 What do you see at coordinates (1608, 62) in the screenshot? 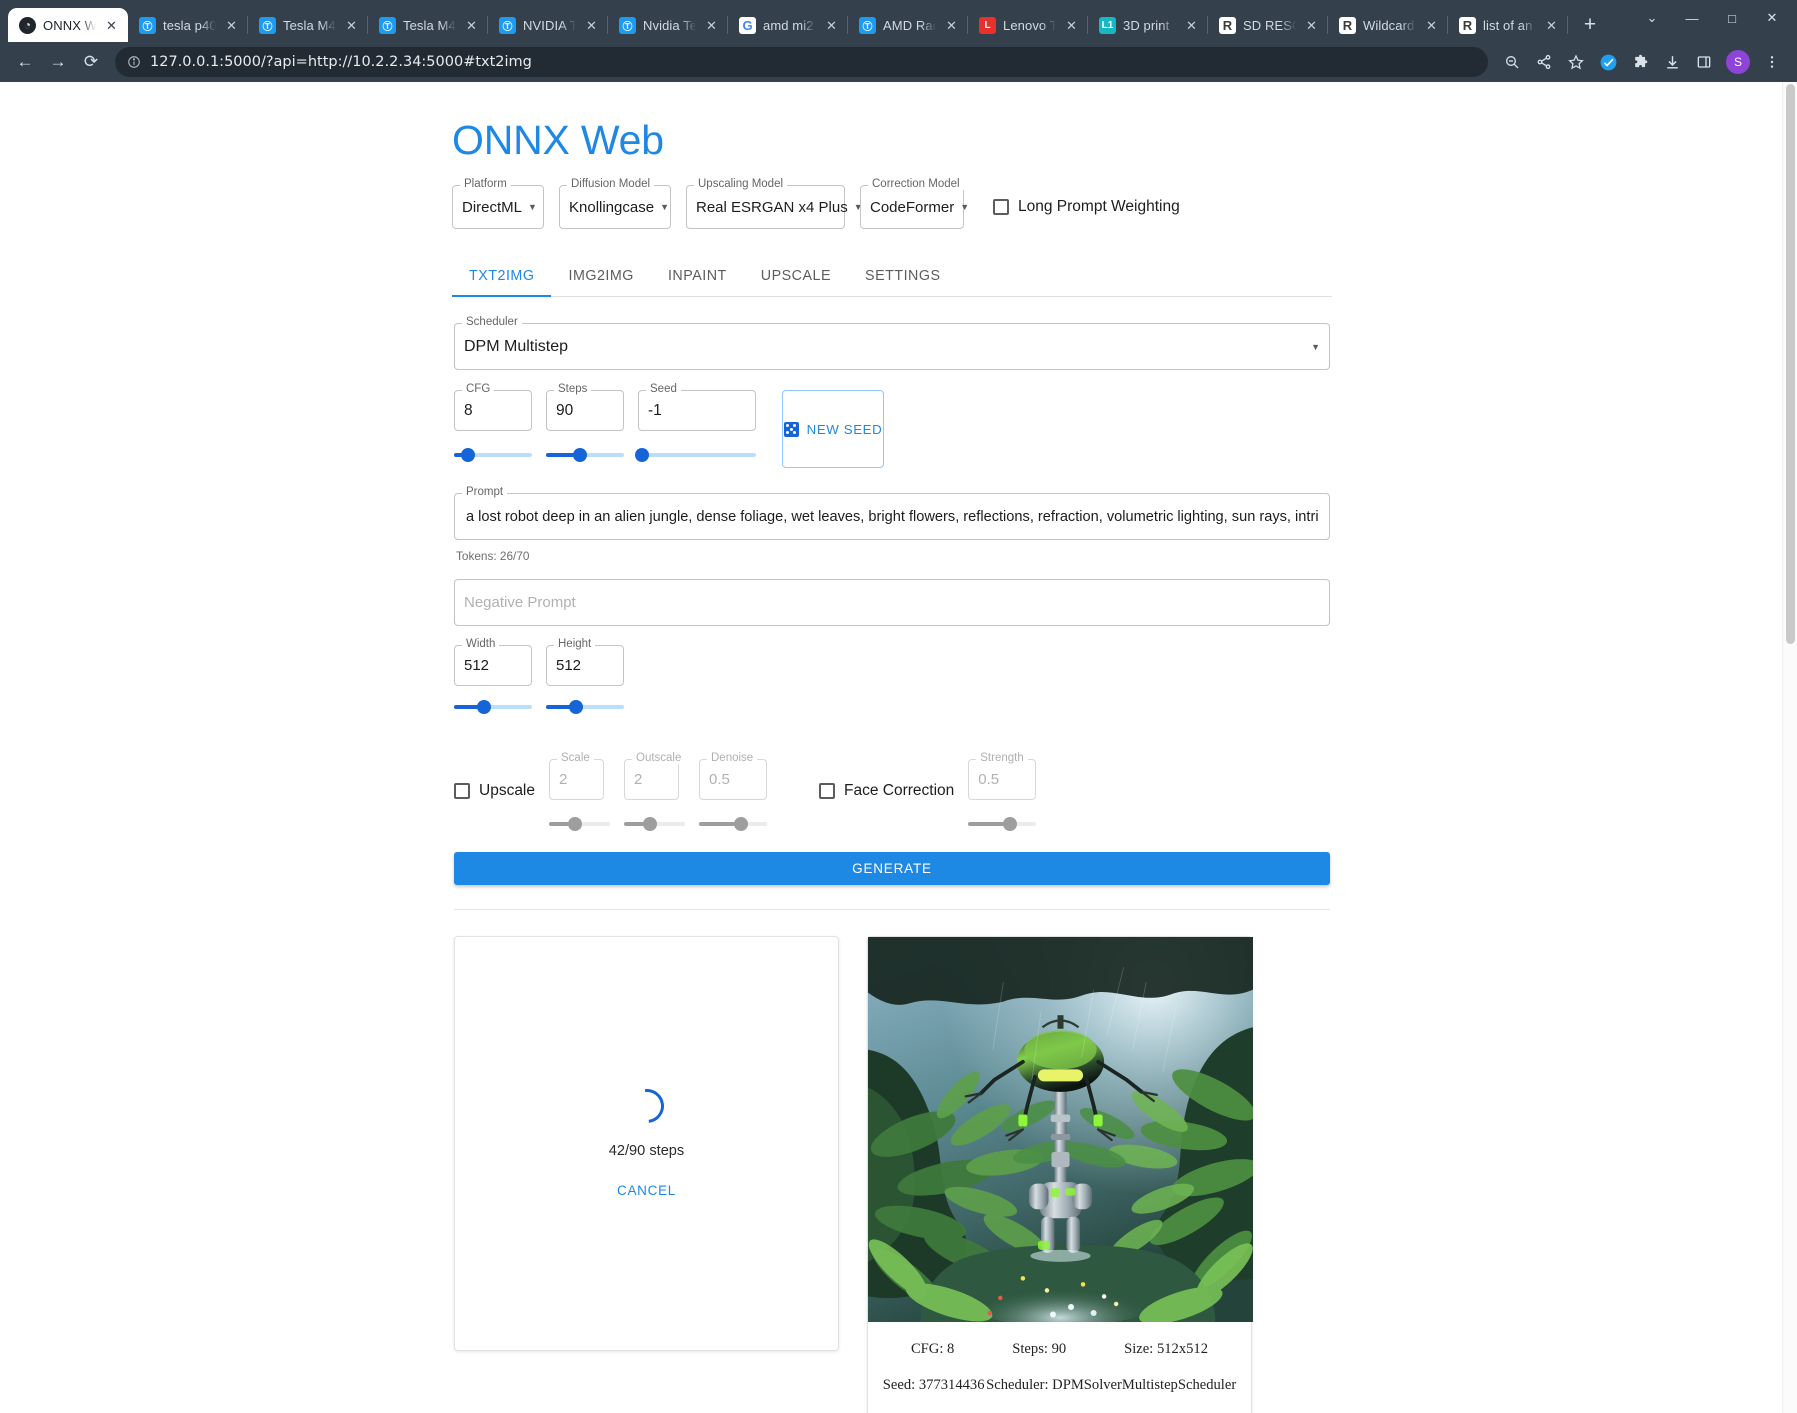
I see `profile-badge-icon` at bounding box center [1608, 62].